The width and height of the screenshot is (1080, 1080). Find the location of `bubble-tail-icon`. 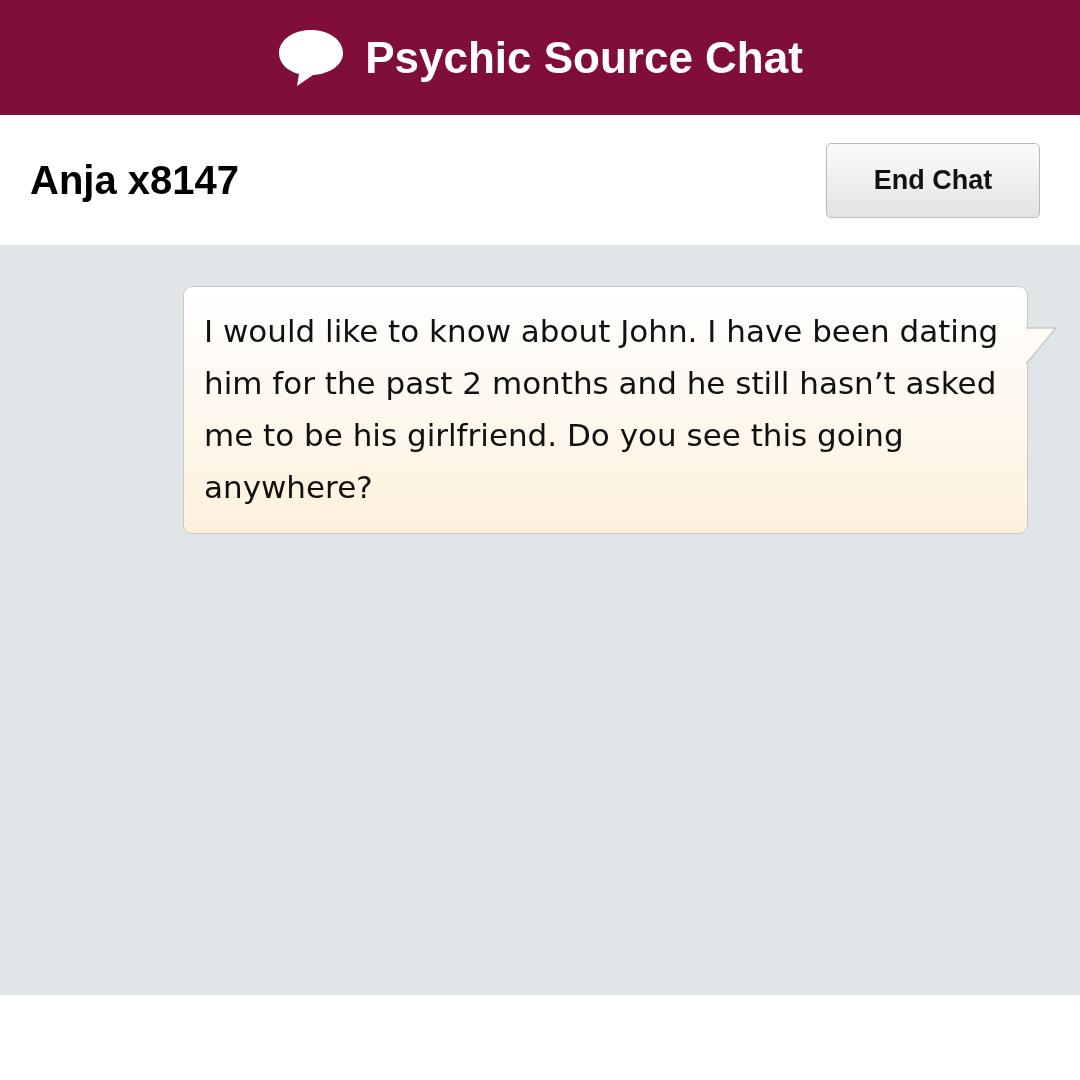

bubble-tail-icon is located at coordinates (1042, 346).